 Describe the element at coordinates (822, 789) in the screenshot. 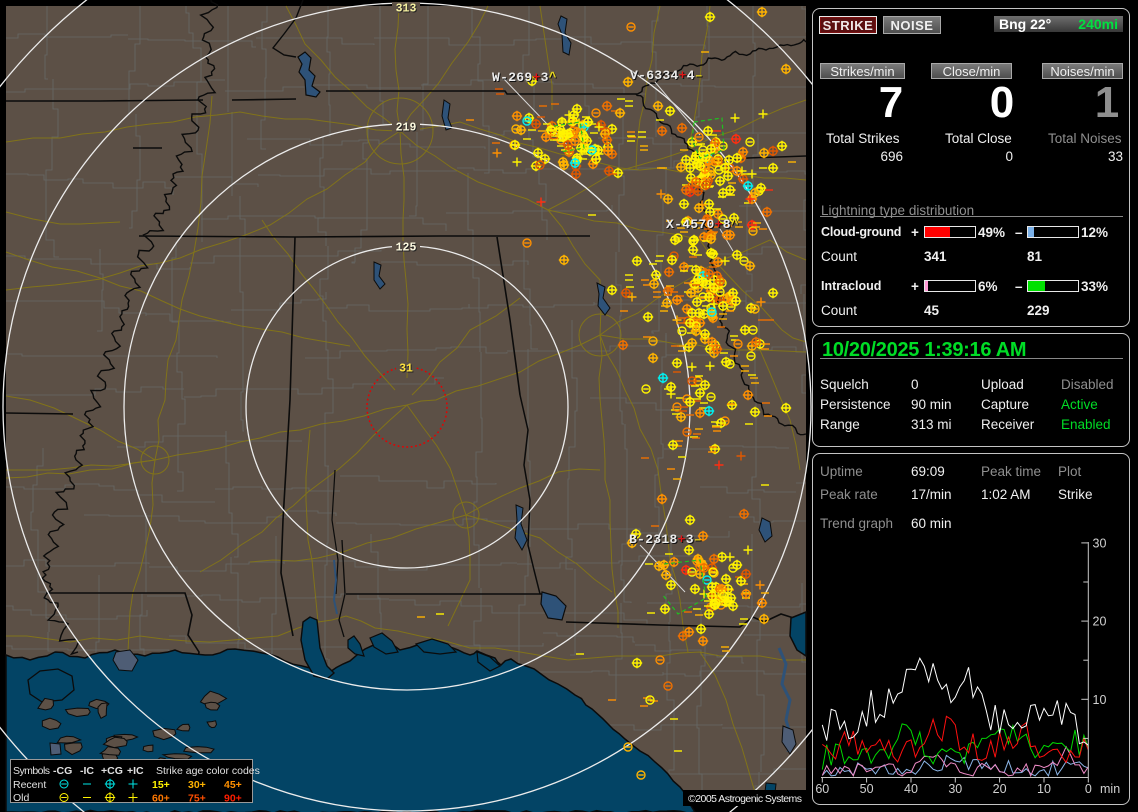

I see `svg-text: 60` at that location.